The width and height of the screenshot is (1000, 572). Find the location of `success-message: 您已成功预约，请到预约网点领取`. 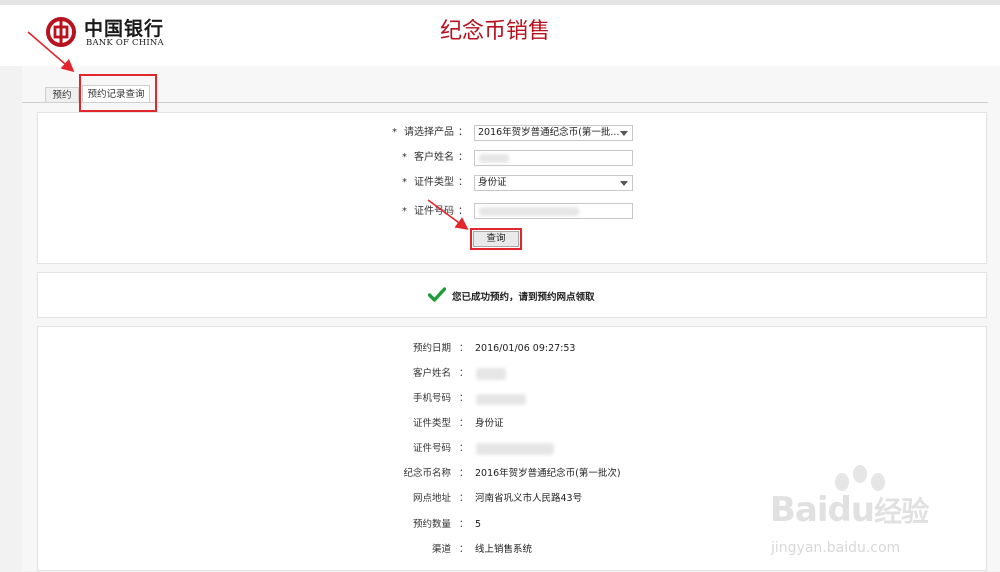

success-message: 您已成功预约，请到预约网点领取 is located at coordinates (523, 297).